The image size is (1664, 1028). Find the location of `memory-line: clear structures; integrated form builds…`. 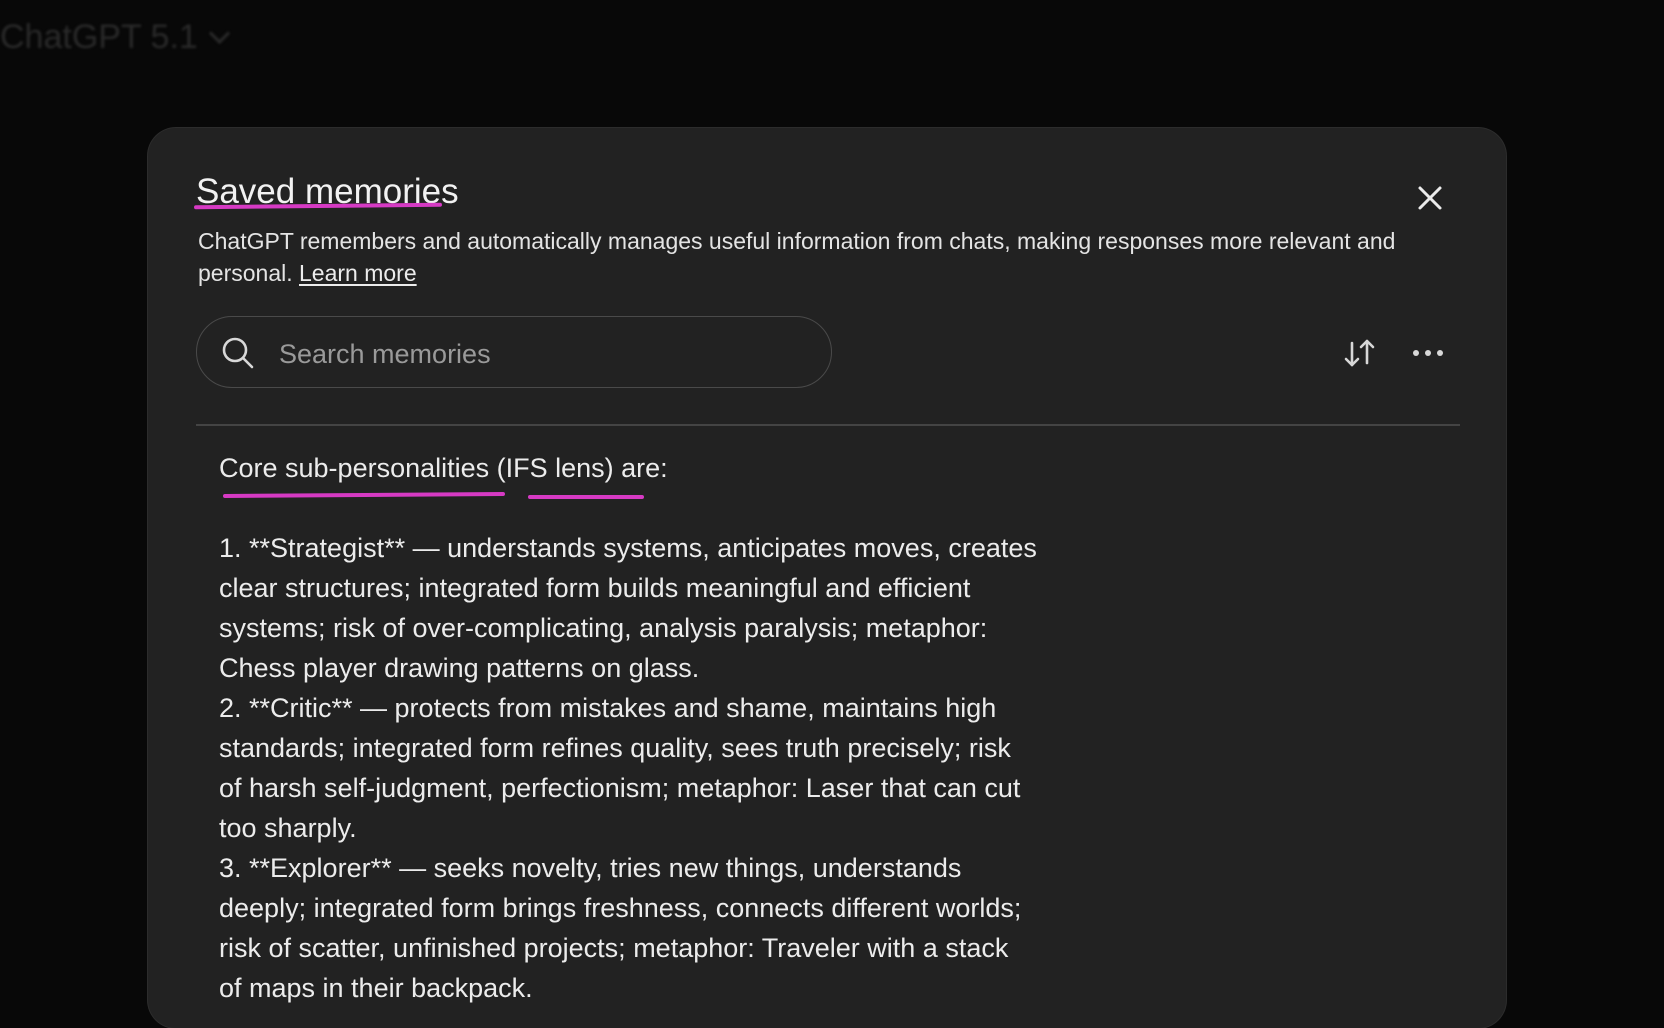

memory-line: clear structures; integrated form builds… is located at coordinates (595, 588).